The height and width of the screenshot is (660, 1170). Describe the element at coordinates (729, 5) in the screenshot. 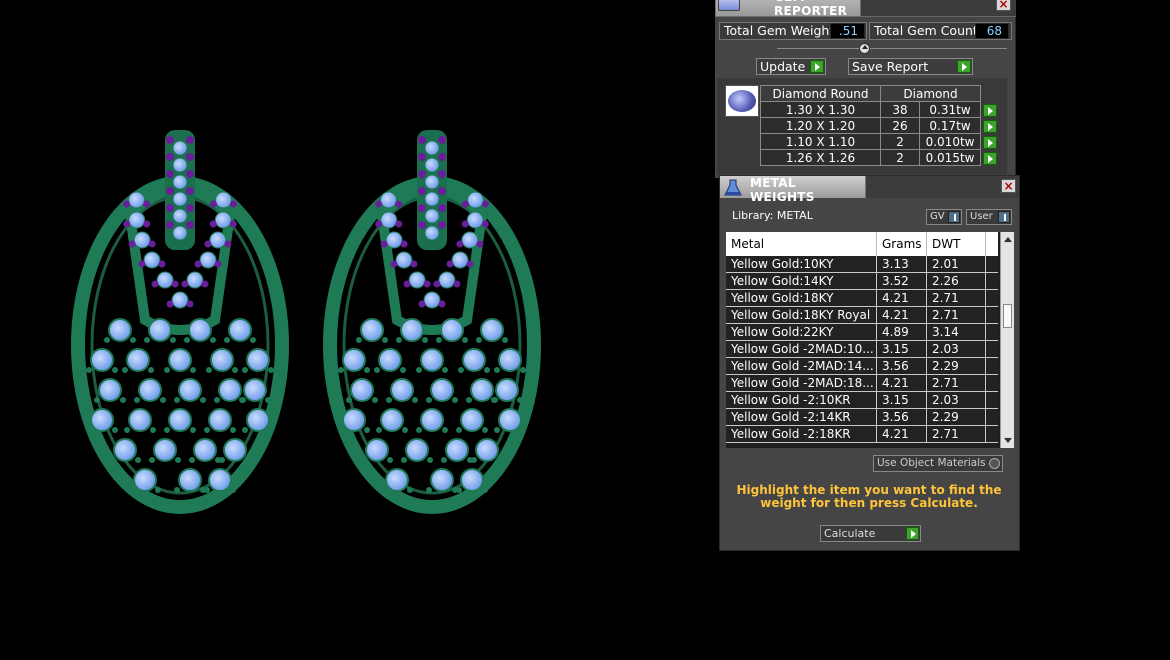

I see `gem-reporter-icon` at that location.